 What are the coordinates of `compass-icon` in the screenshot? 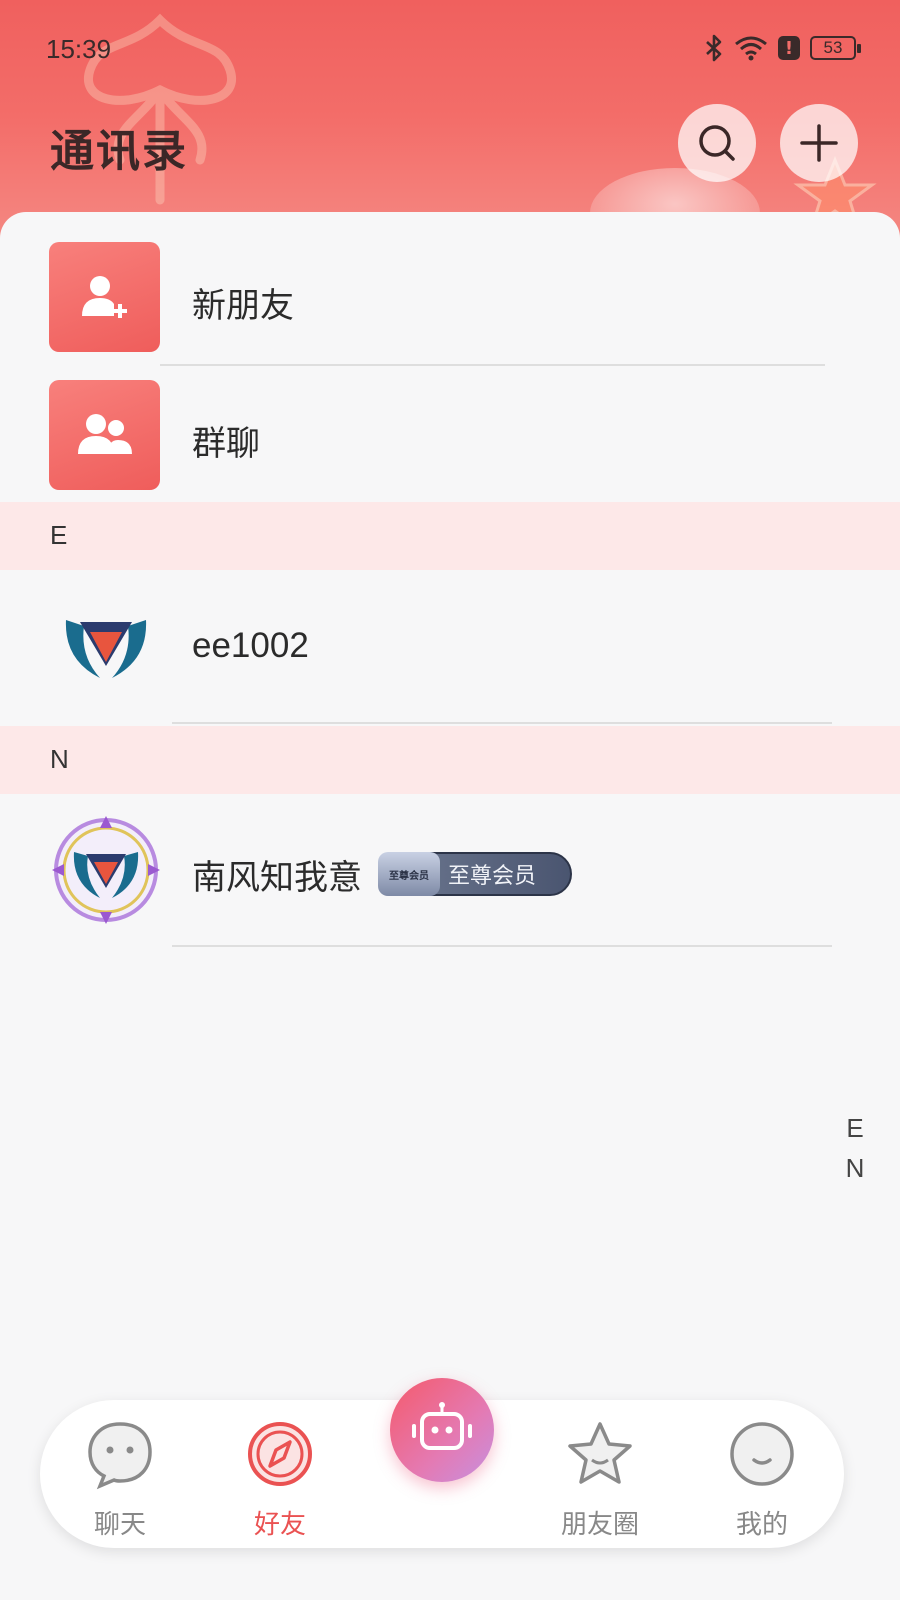 It's located at (280, 1454).